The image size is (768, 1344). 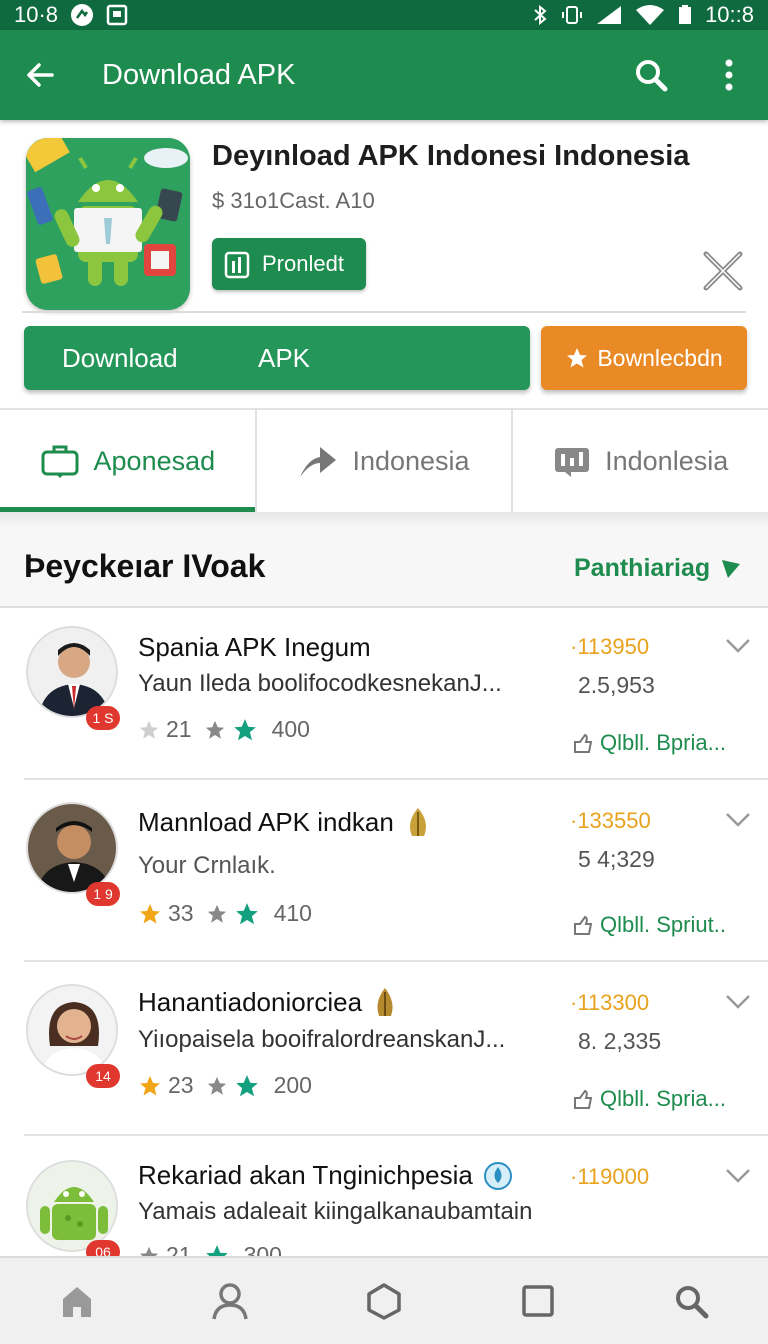 I want to click on install-badge-button: Pronledt, so click(x=289, y=264).